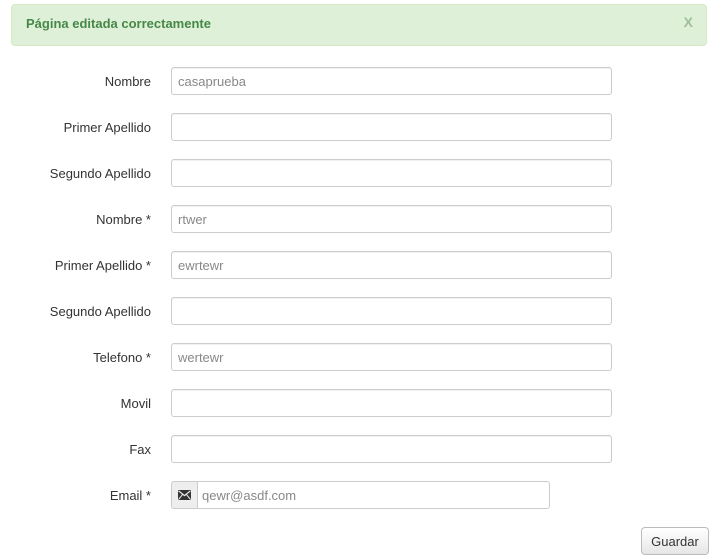 The width and height of the screenshot is (717, 557). I want to click on form-row-nombre: Nombre, so click(358, 81).